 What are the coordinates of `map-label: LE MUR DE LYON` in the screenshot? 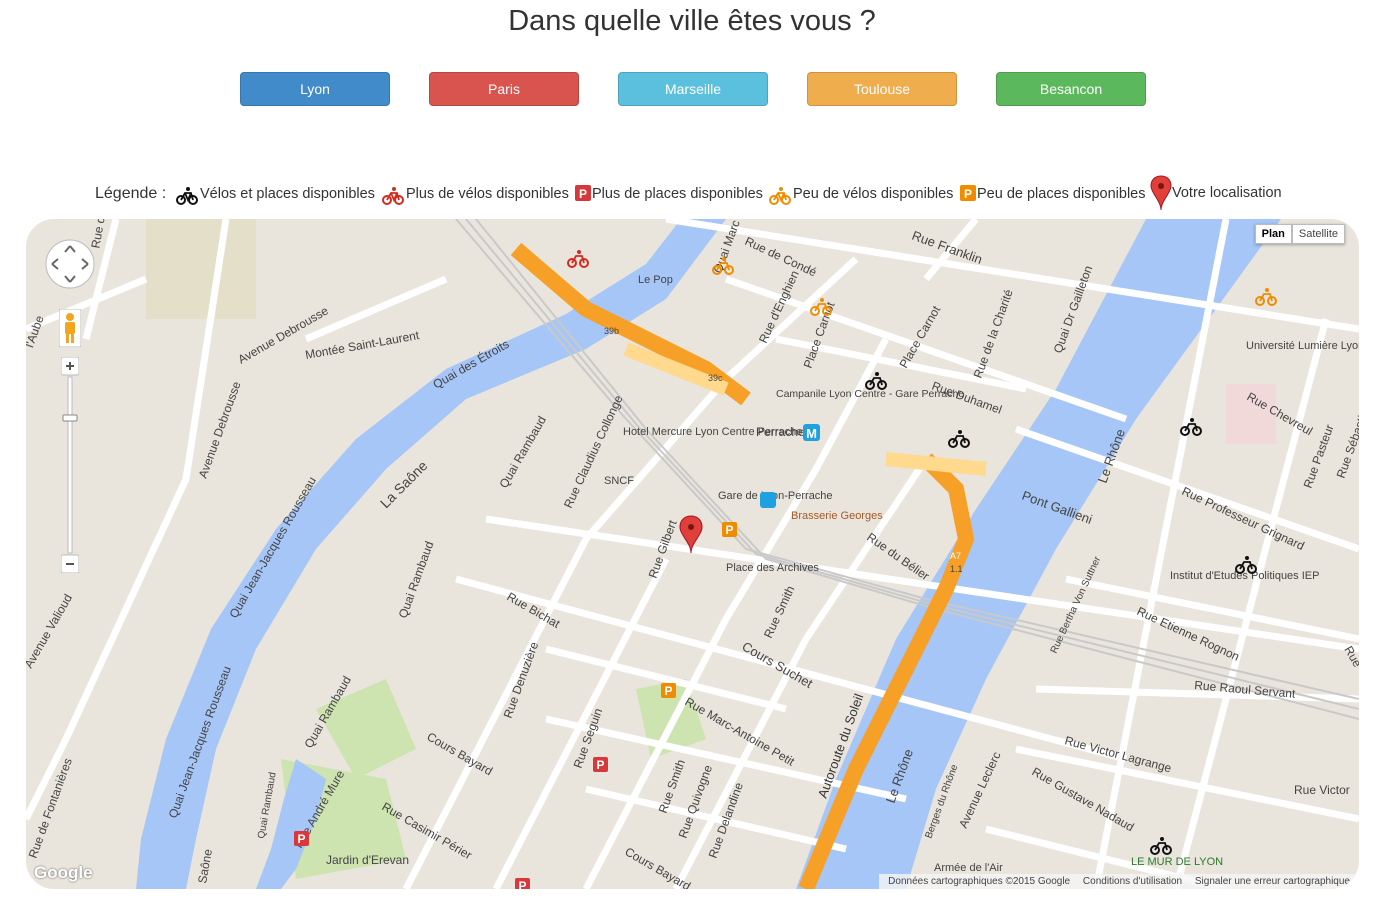 It's located at (1177, 862).